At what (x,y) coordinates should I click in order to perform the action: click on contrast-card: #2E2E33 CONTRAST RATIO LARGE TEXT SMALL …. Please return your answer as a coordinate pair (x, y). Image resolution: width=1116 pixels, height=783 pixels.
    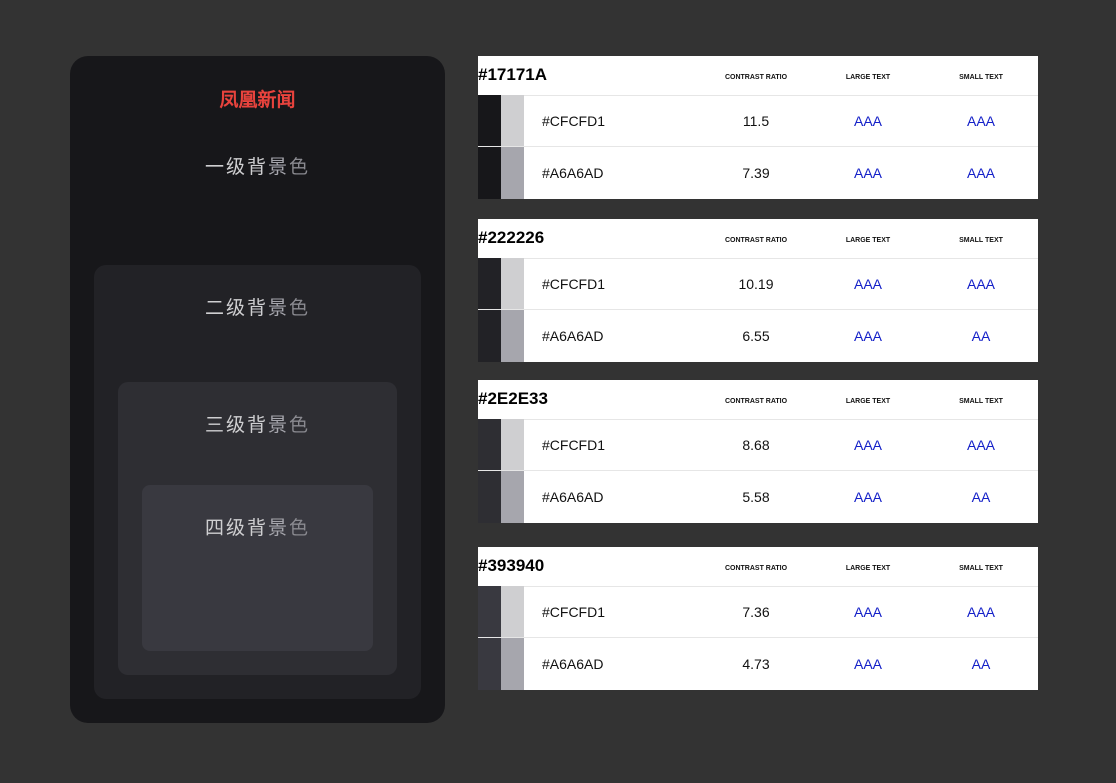
    Looking at the image, I should click on (758, 451).